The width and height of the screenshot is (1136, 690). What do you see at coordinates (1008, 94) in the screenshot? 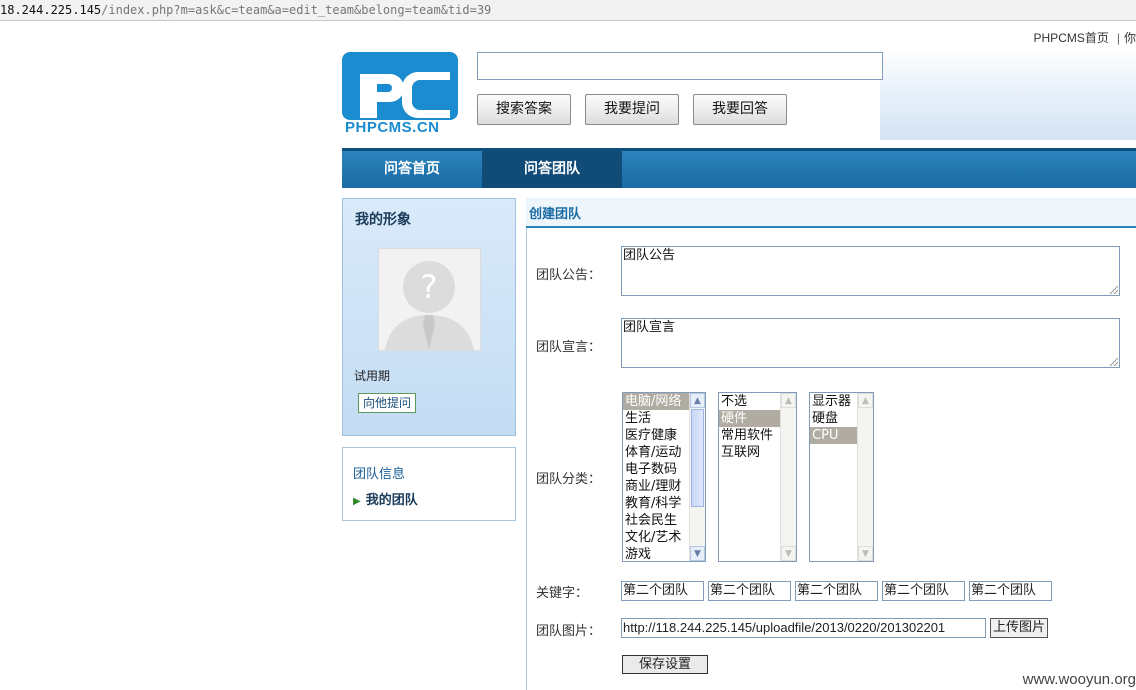
I see `header-decoration` at bounding box center [1008, 94].